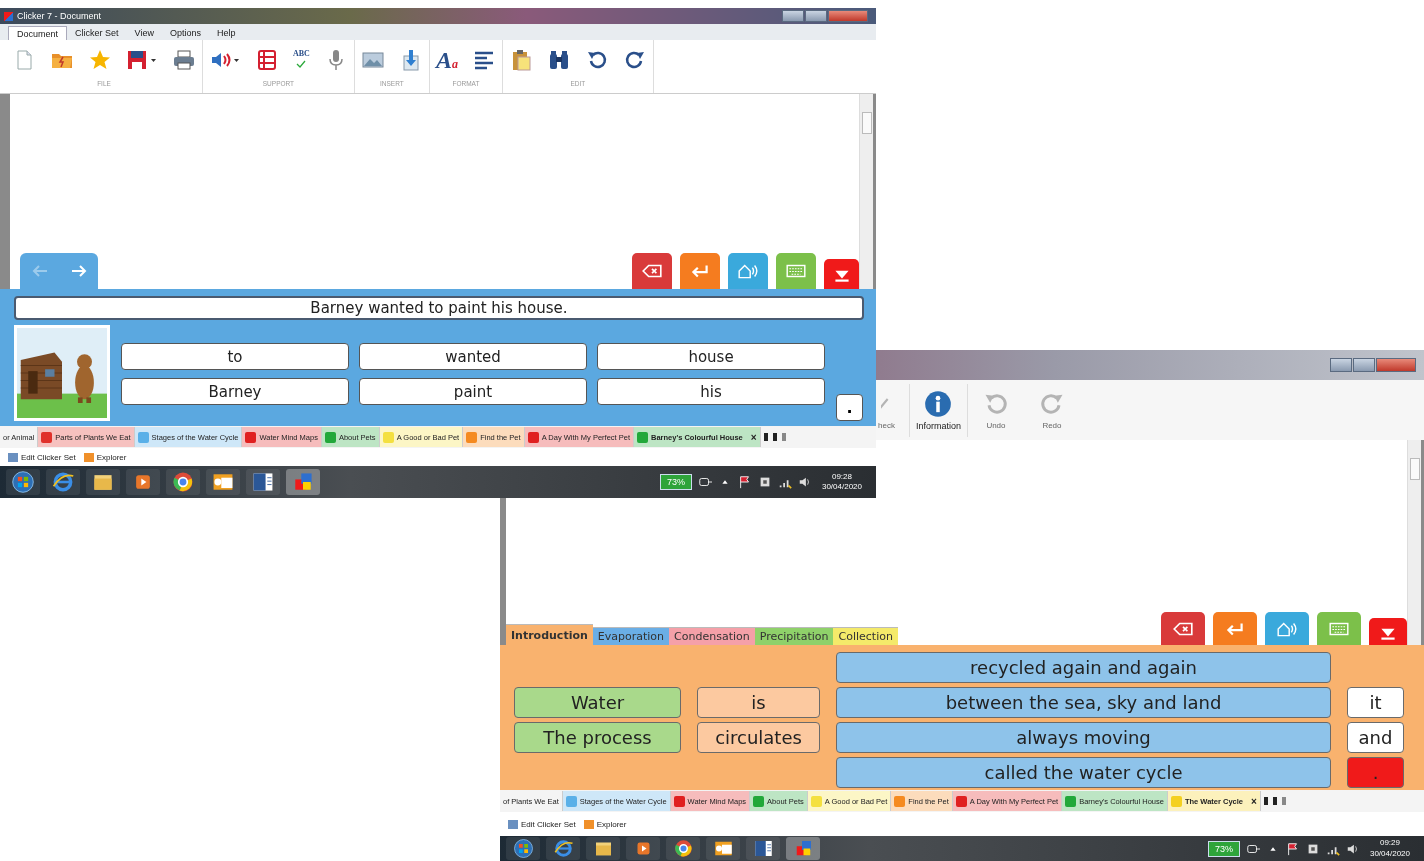 The image size is (1424, 861). What do you see at coordinates (597, 737) in the screenshot?
I see `word-cell: The process` at bounding box center [597, 737].